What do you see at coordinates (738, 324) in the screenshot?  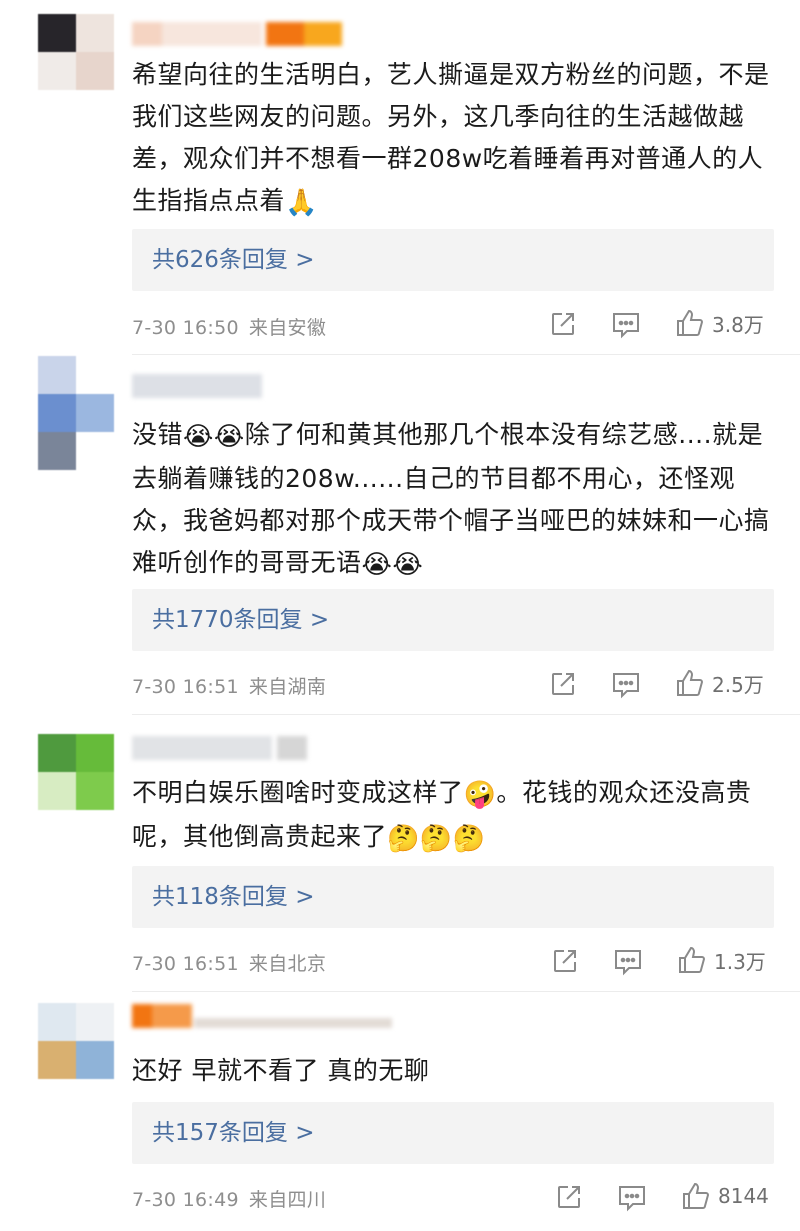 I see `like-count: 3.8万` at bounding box center [738, 324].